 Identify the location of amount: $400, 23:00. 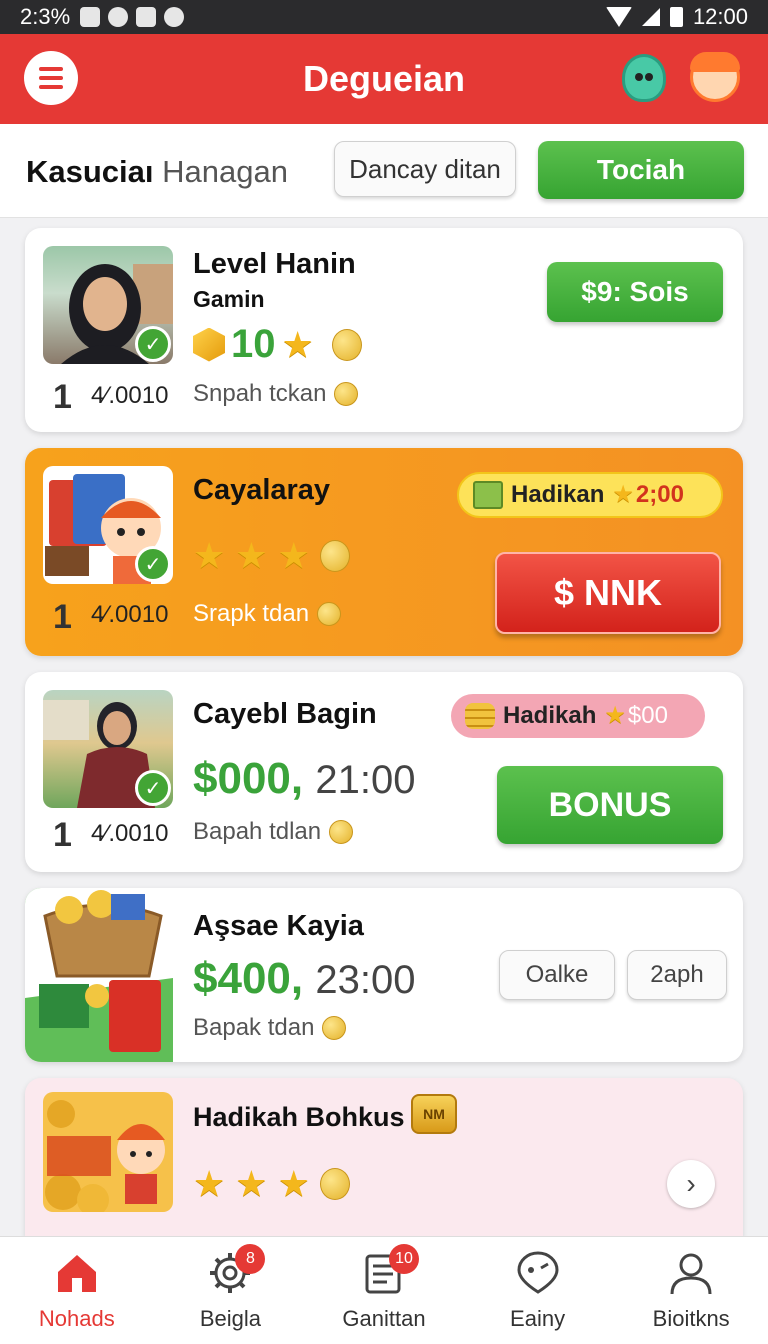
(304, 978).